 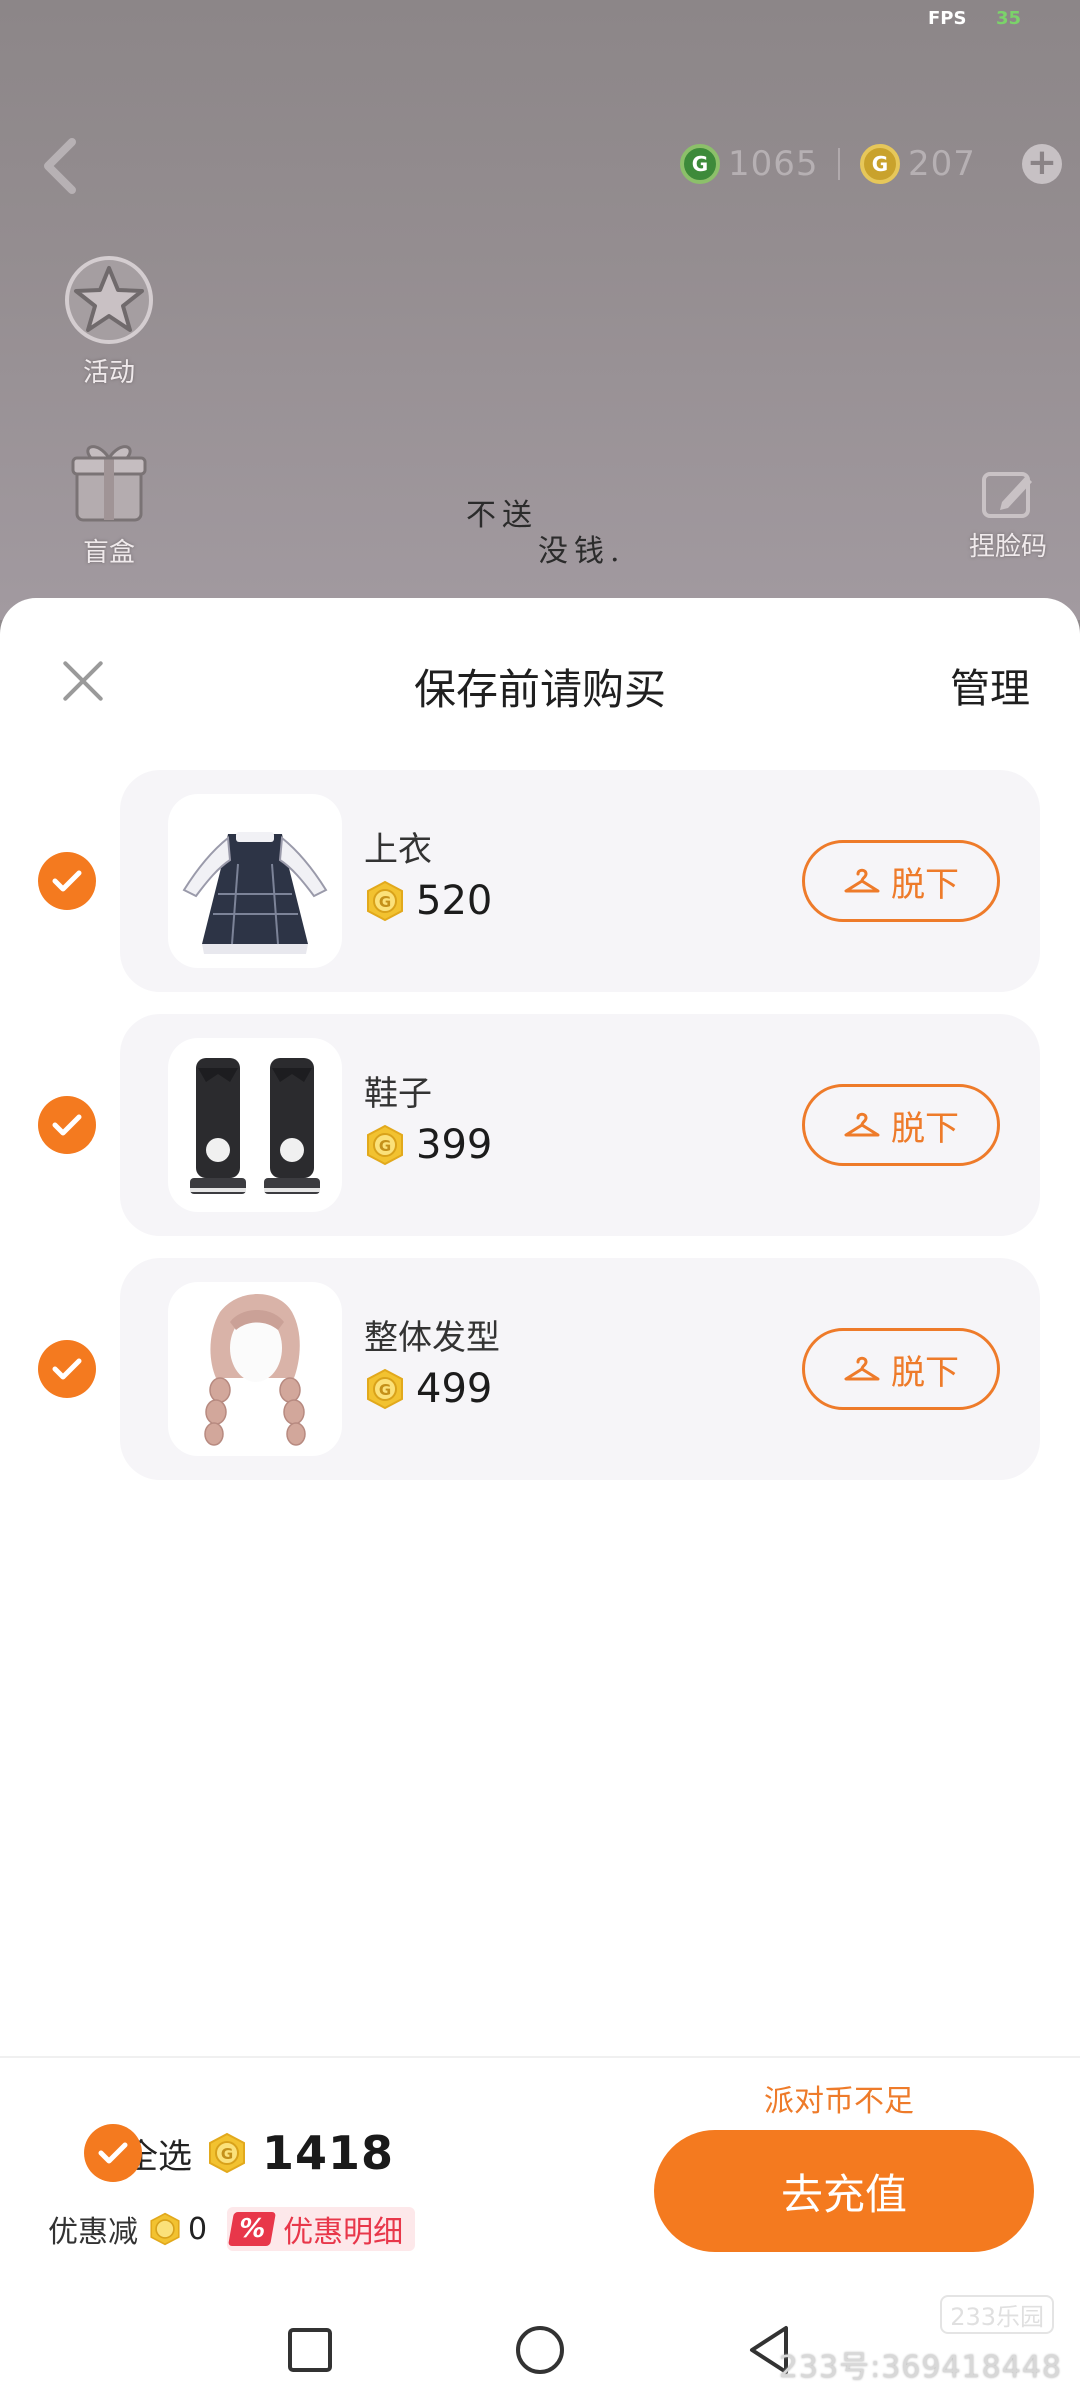 What do you see at coordinates (454, 901) in the screenshot?
I see `item-price-value: 520` at bounding box center [454, 901].